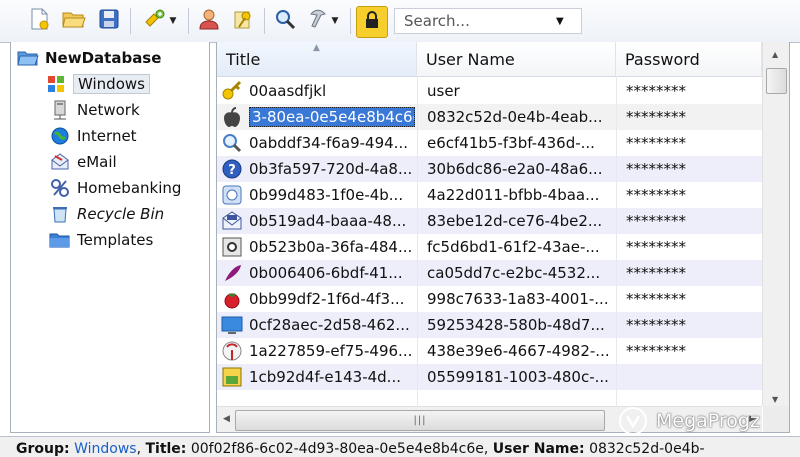 This screenshot has width=800, height=457. What do you see at coordinates (60, 214) in the screenshot?
I see `recycle-bin-icon` at bounding box center [60, 214].